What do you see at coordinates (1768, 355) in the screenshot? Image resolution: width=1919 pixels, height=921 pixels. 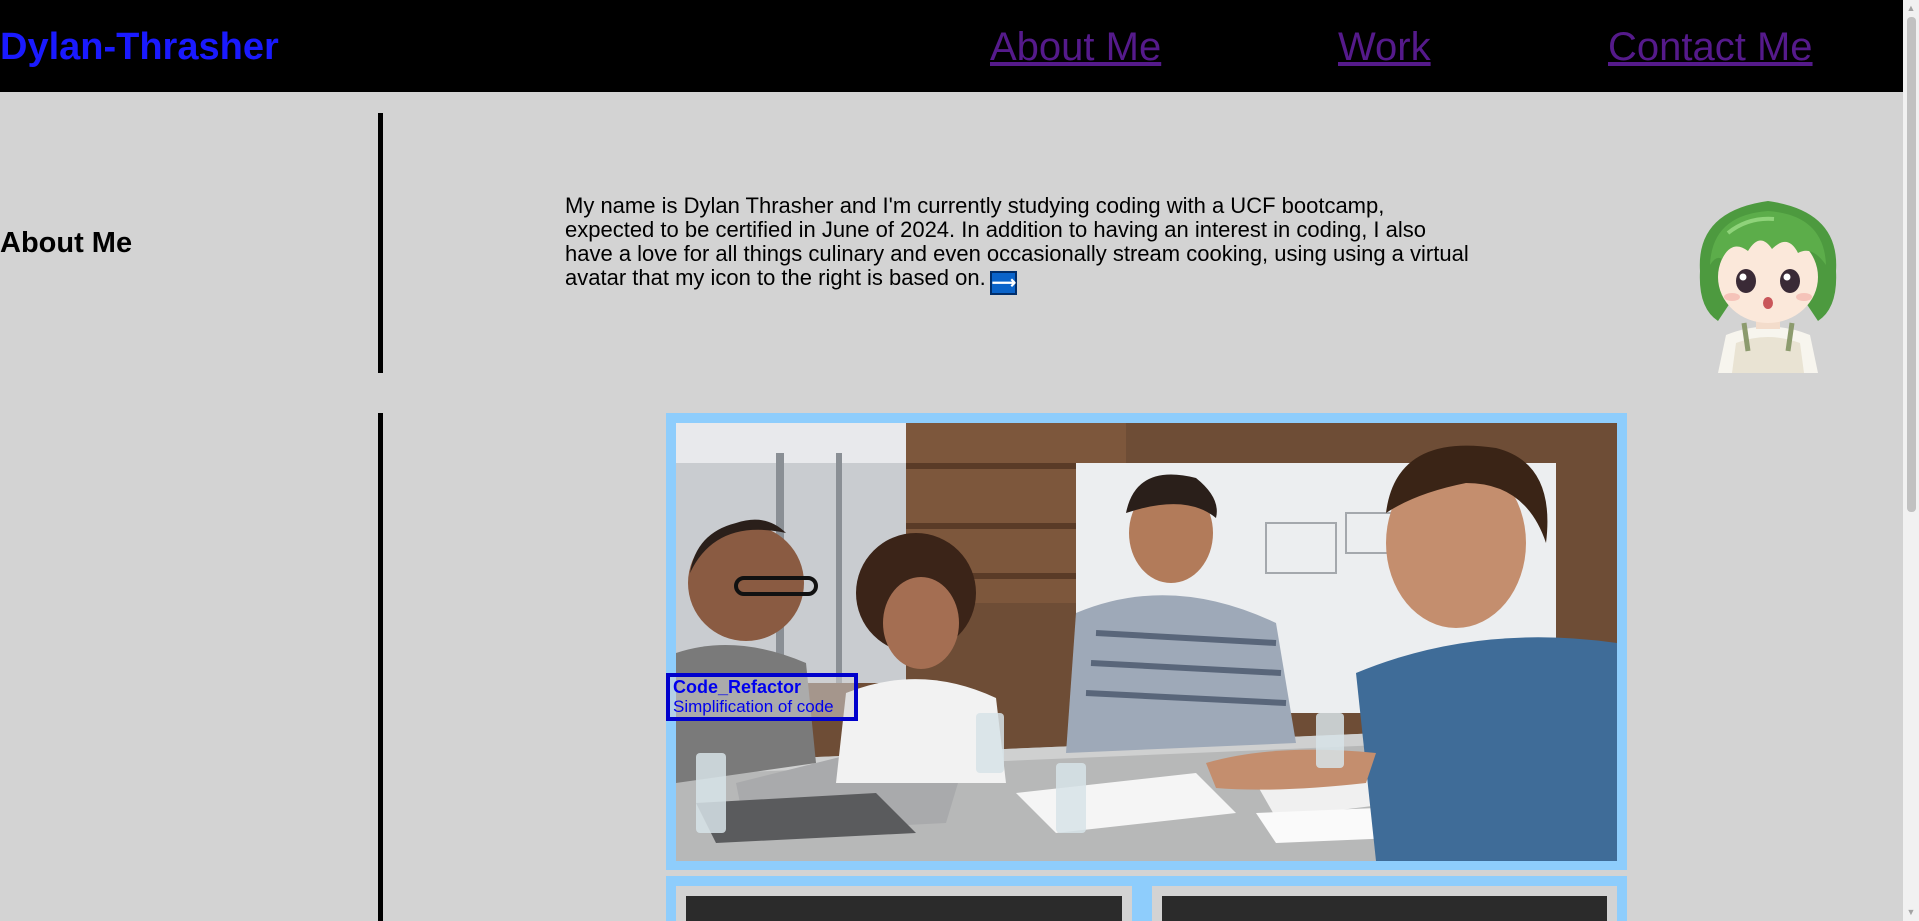 I see `avatar-apron` at bounding box center [1768, 355].